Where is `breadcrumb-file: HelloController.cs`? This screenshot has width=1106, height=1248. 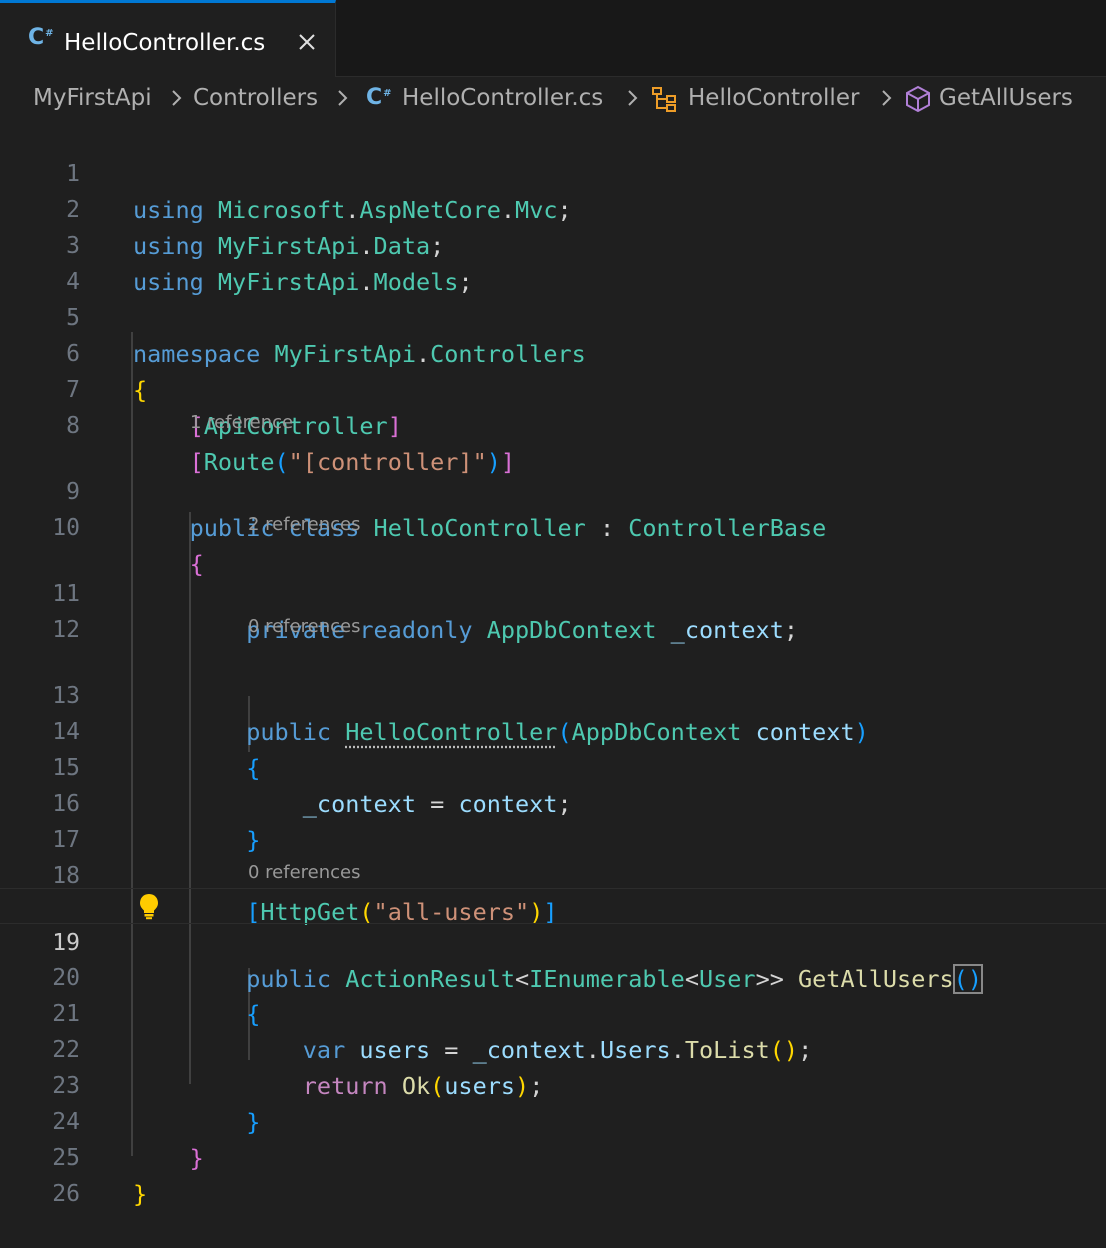
breadcrumb-file: HelloController.cs is located at coordinates (502, 98).